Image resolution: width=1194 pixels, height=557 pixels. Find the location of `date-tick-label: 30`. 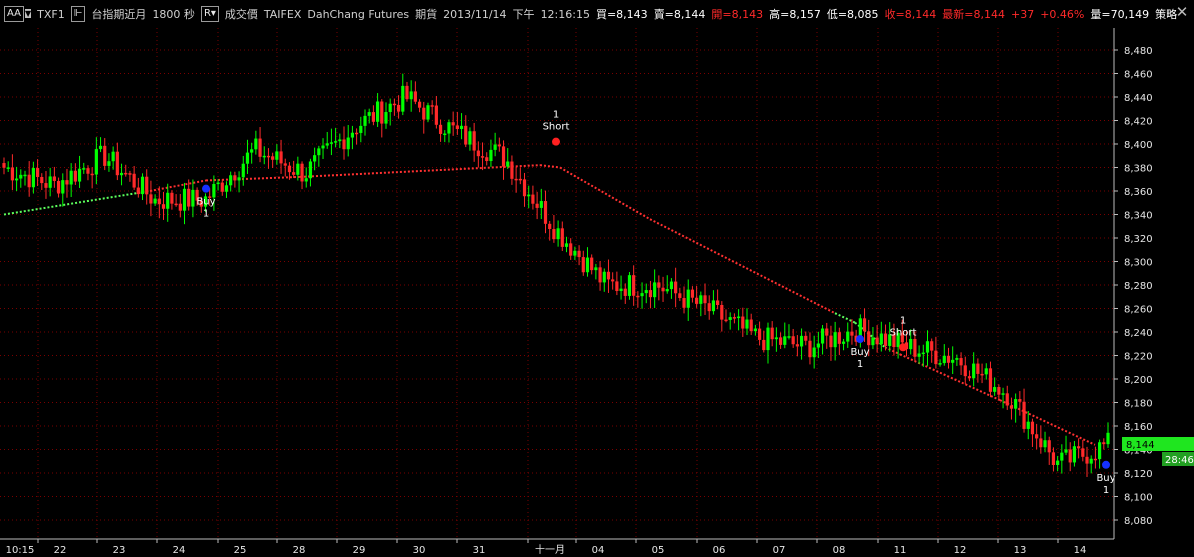

date-tick-label: 30 is located at coordinates (419, 550).